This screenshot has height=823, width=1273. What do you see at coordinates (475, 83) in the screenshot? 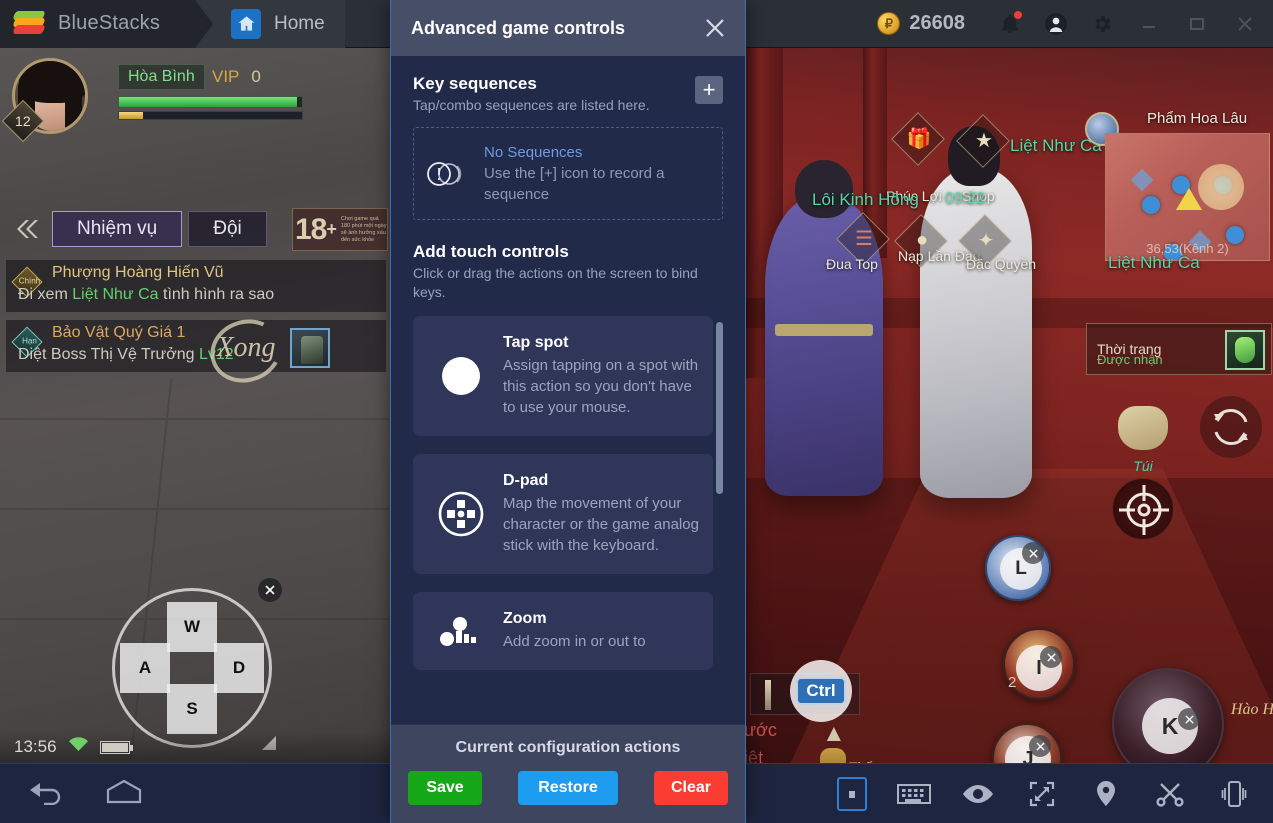
I see `key-sequences-heading: Key sequences` at bounding box center [475, 83].